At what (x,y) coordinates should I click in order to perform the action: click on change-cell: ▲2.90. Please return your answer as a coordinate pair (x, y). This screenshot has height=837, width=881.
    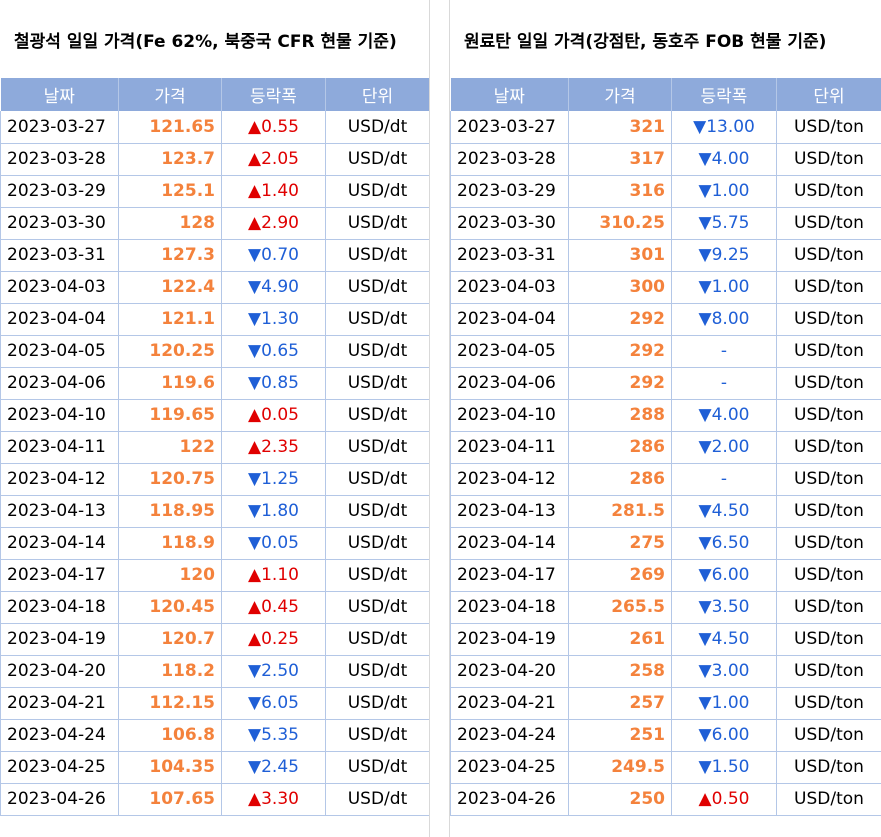
    Looking at the image, I should click on (273, 223).